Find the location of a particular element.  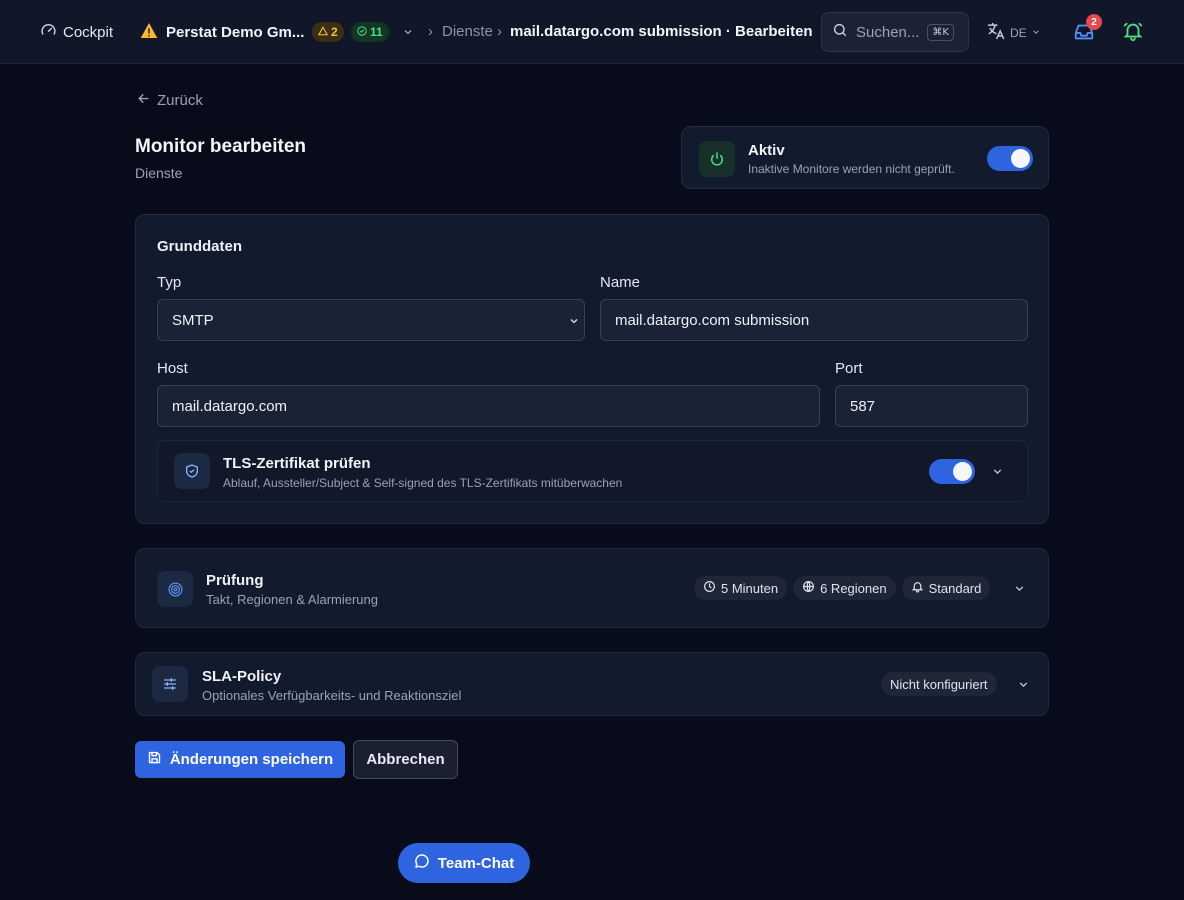

cockpit-link: Cockpit is located at coordinates (76, 32).